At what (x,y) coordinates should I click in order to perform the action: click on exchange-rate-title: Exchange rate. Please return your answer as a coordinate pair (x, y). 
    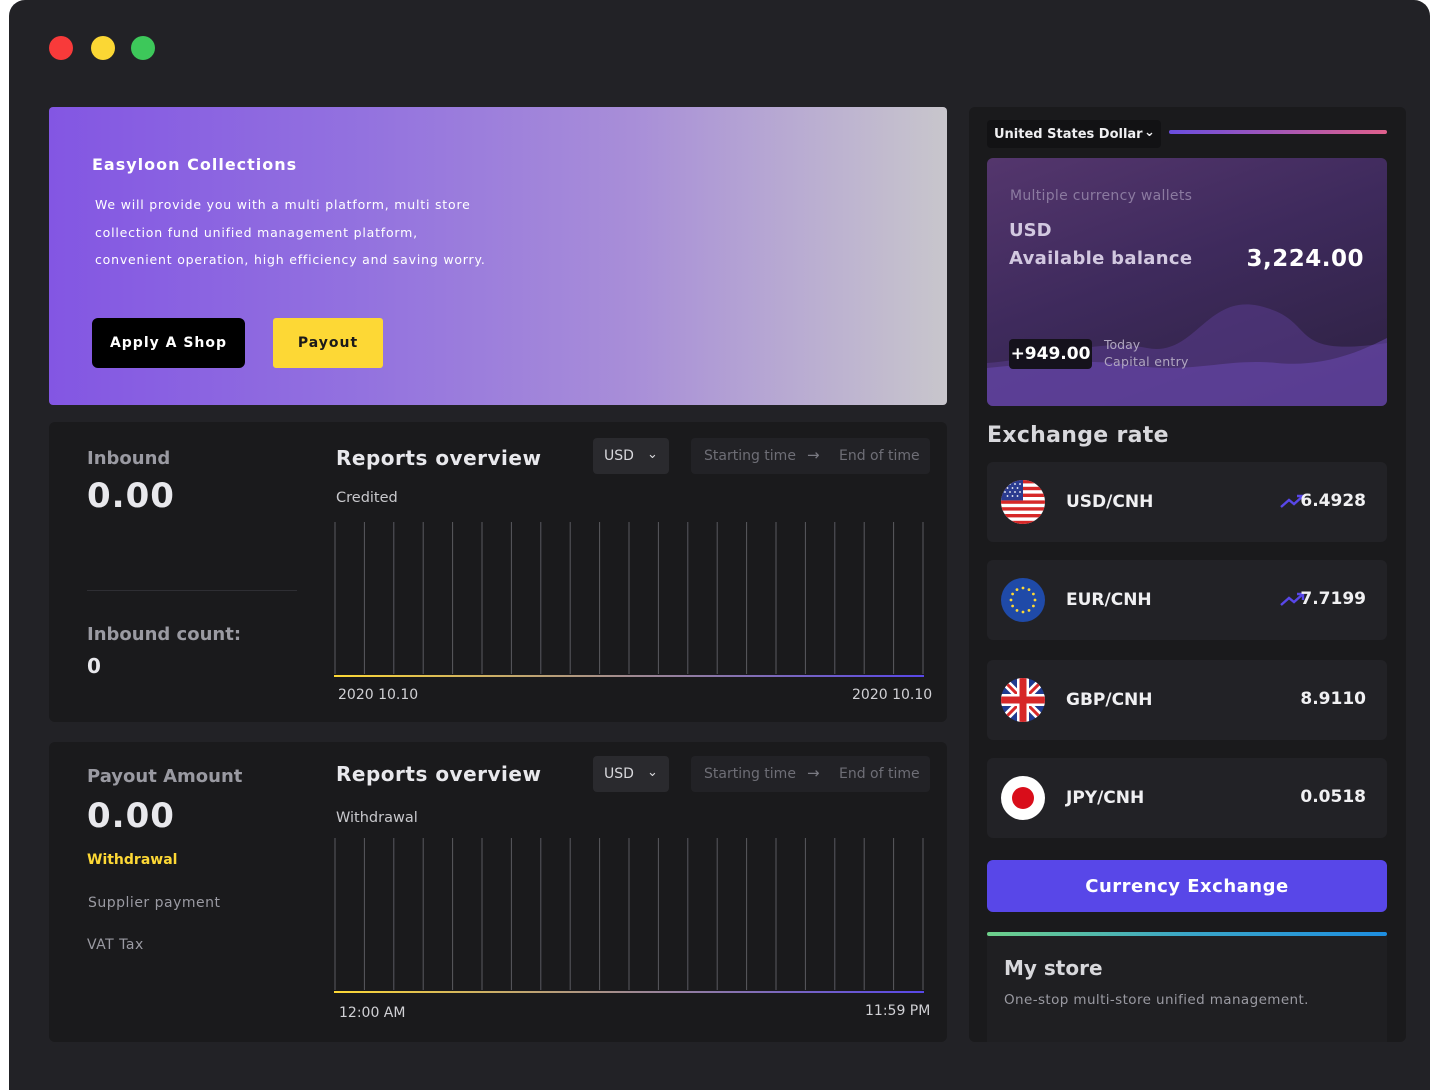
    Looking at the image, I should click on (1078, 435).